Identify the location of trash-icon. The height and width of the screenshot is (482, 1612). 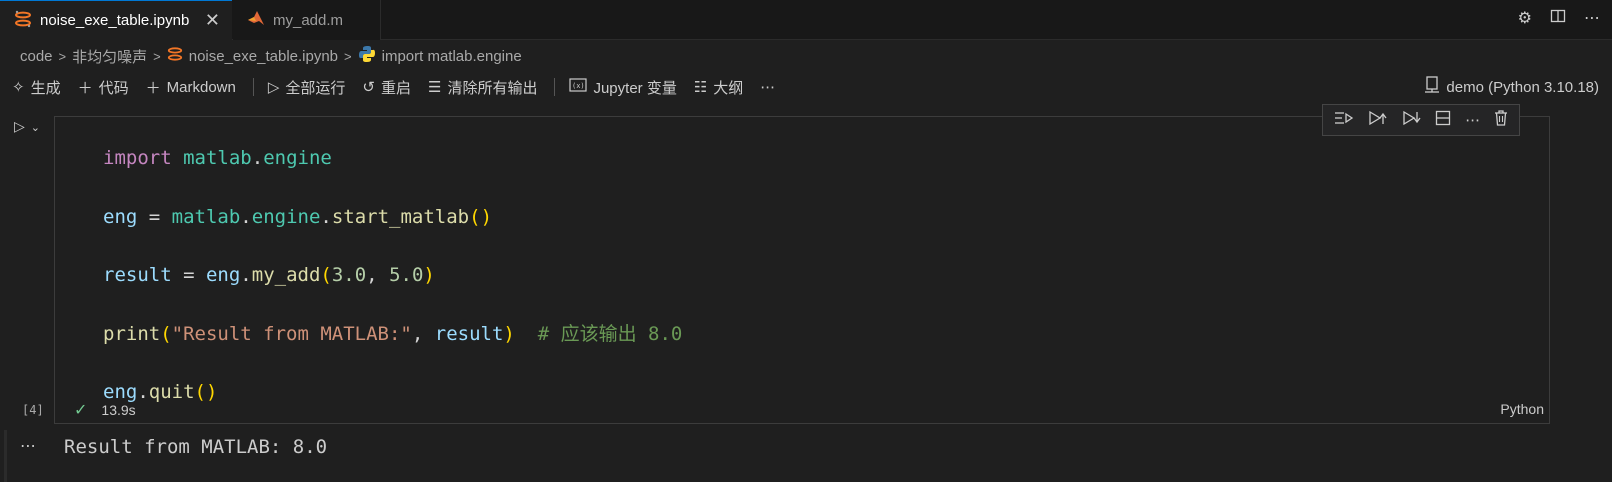
(1501, 120).